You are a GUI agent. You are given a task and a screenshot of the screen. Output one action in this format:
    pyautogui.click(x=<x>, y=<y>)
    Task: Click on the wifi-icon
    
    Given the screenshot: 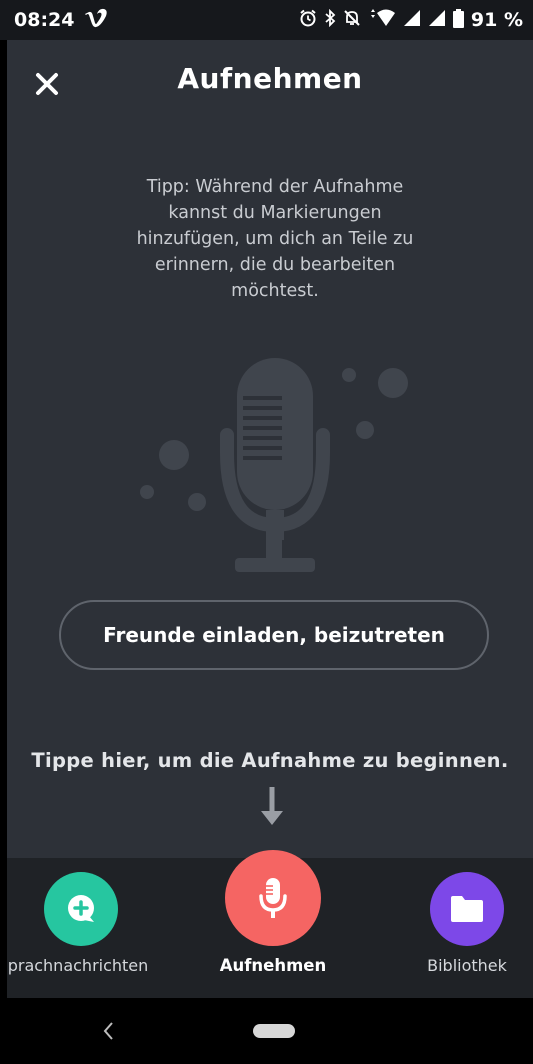 What is the action you would take?
    pyautogui.click(x=382, y=20)
    